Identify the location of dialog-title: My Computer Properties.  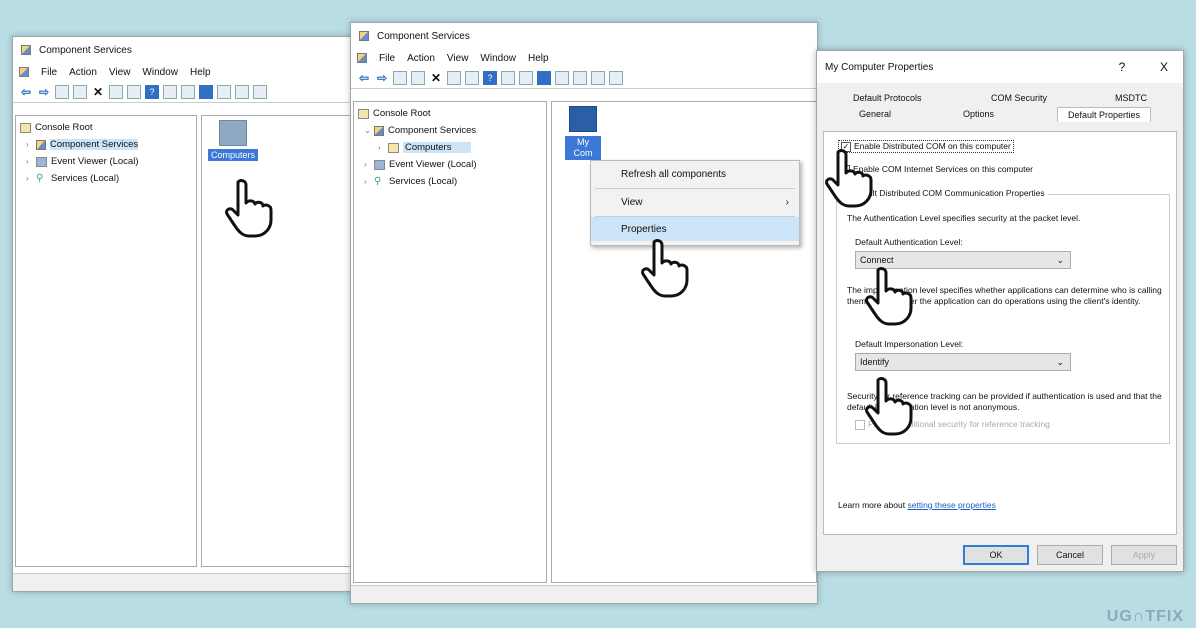
(879, 67).